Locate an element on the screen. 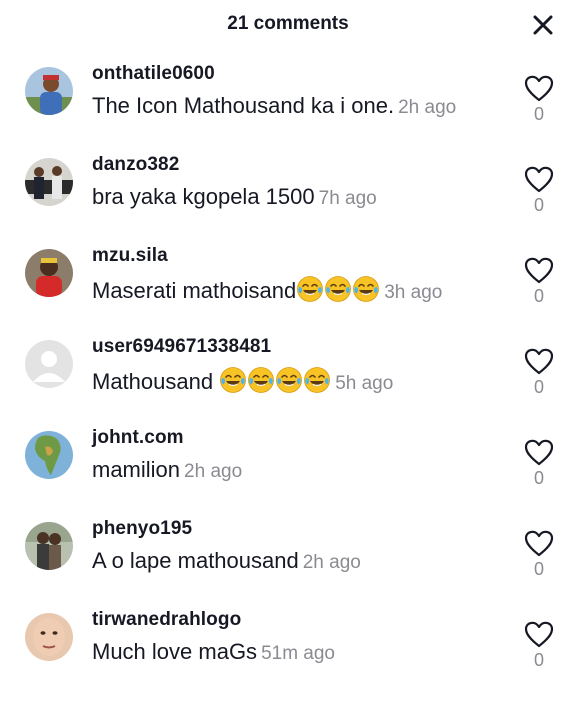 This screenshot has height=704, width=576. close-icon is located at coordinates (543, 25).